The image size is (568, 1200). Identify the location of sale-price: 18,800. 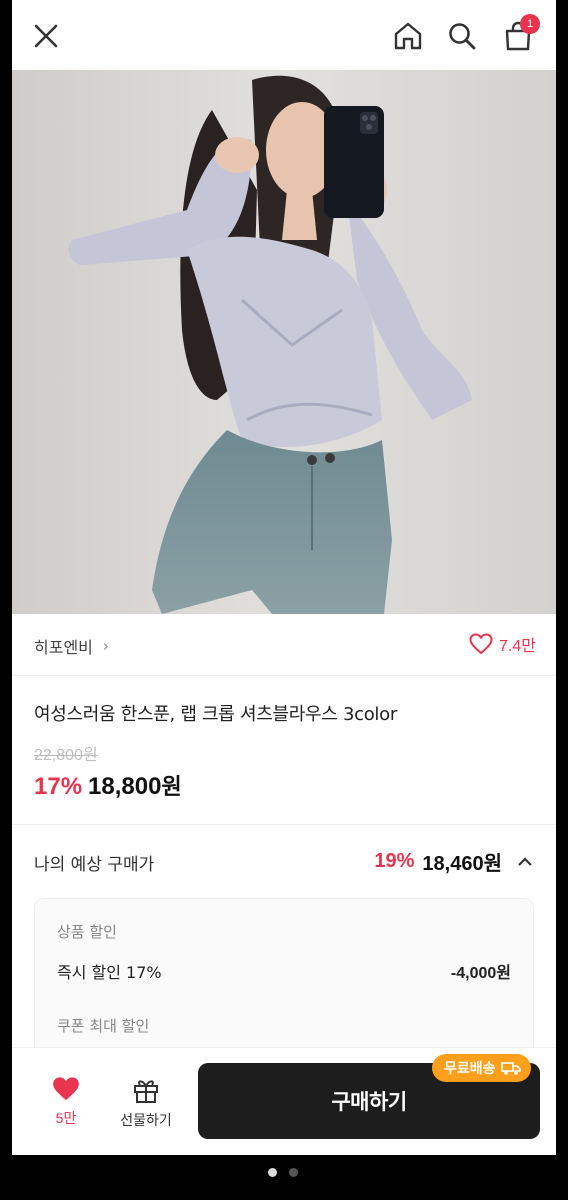
(125, 786).